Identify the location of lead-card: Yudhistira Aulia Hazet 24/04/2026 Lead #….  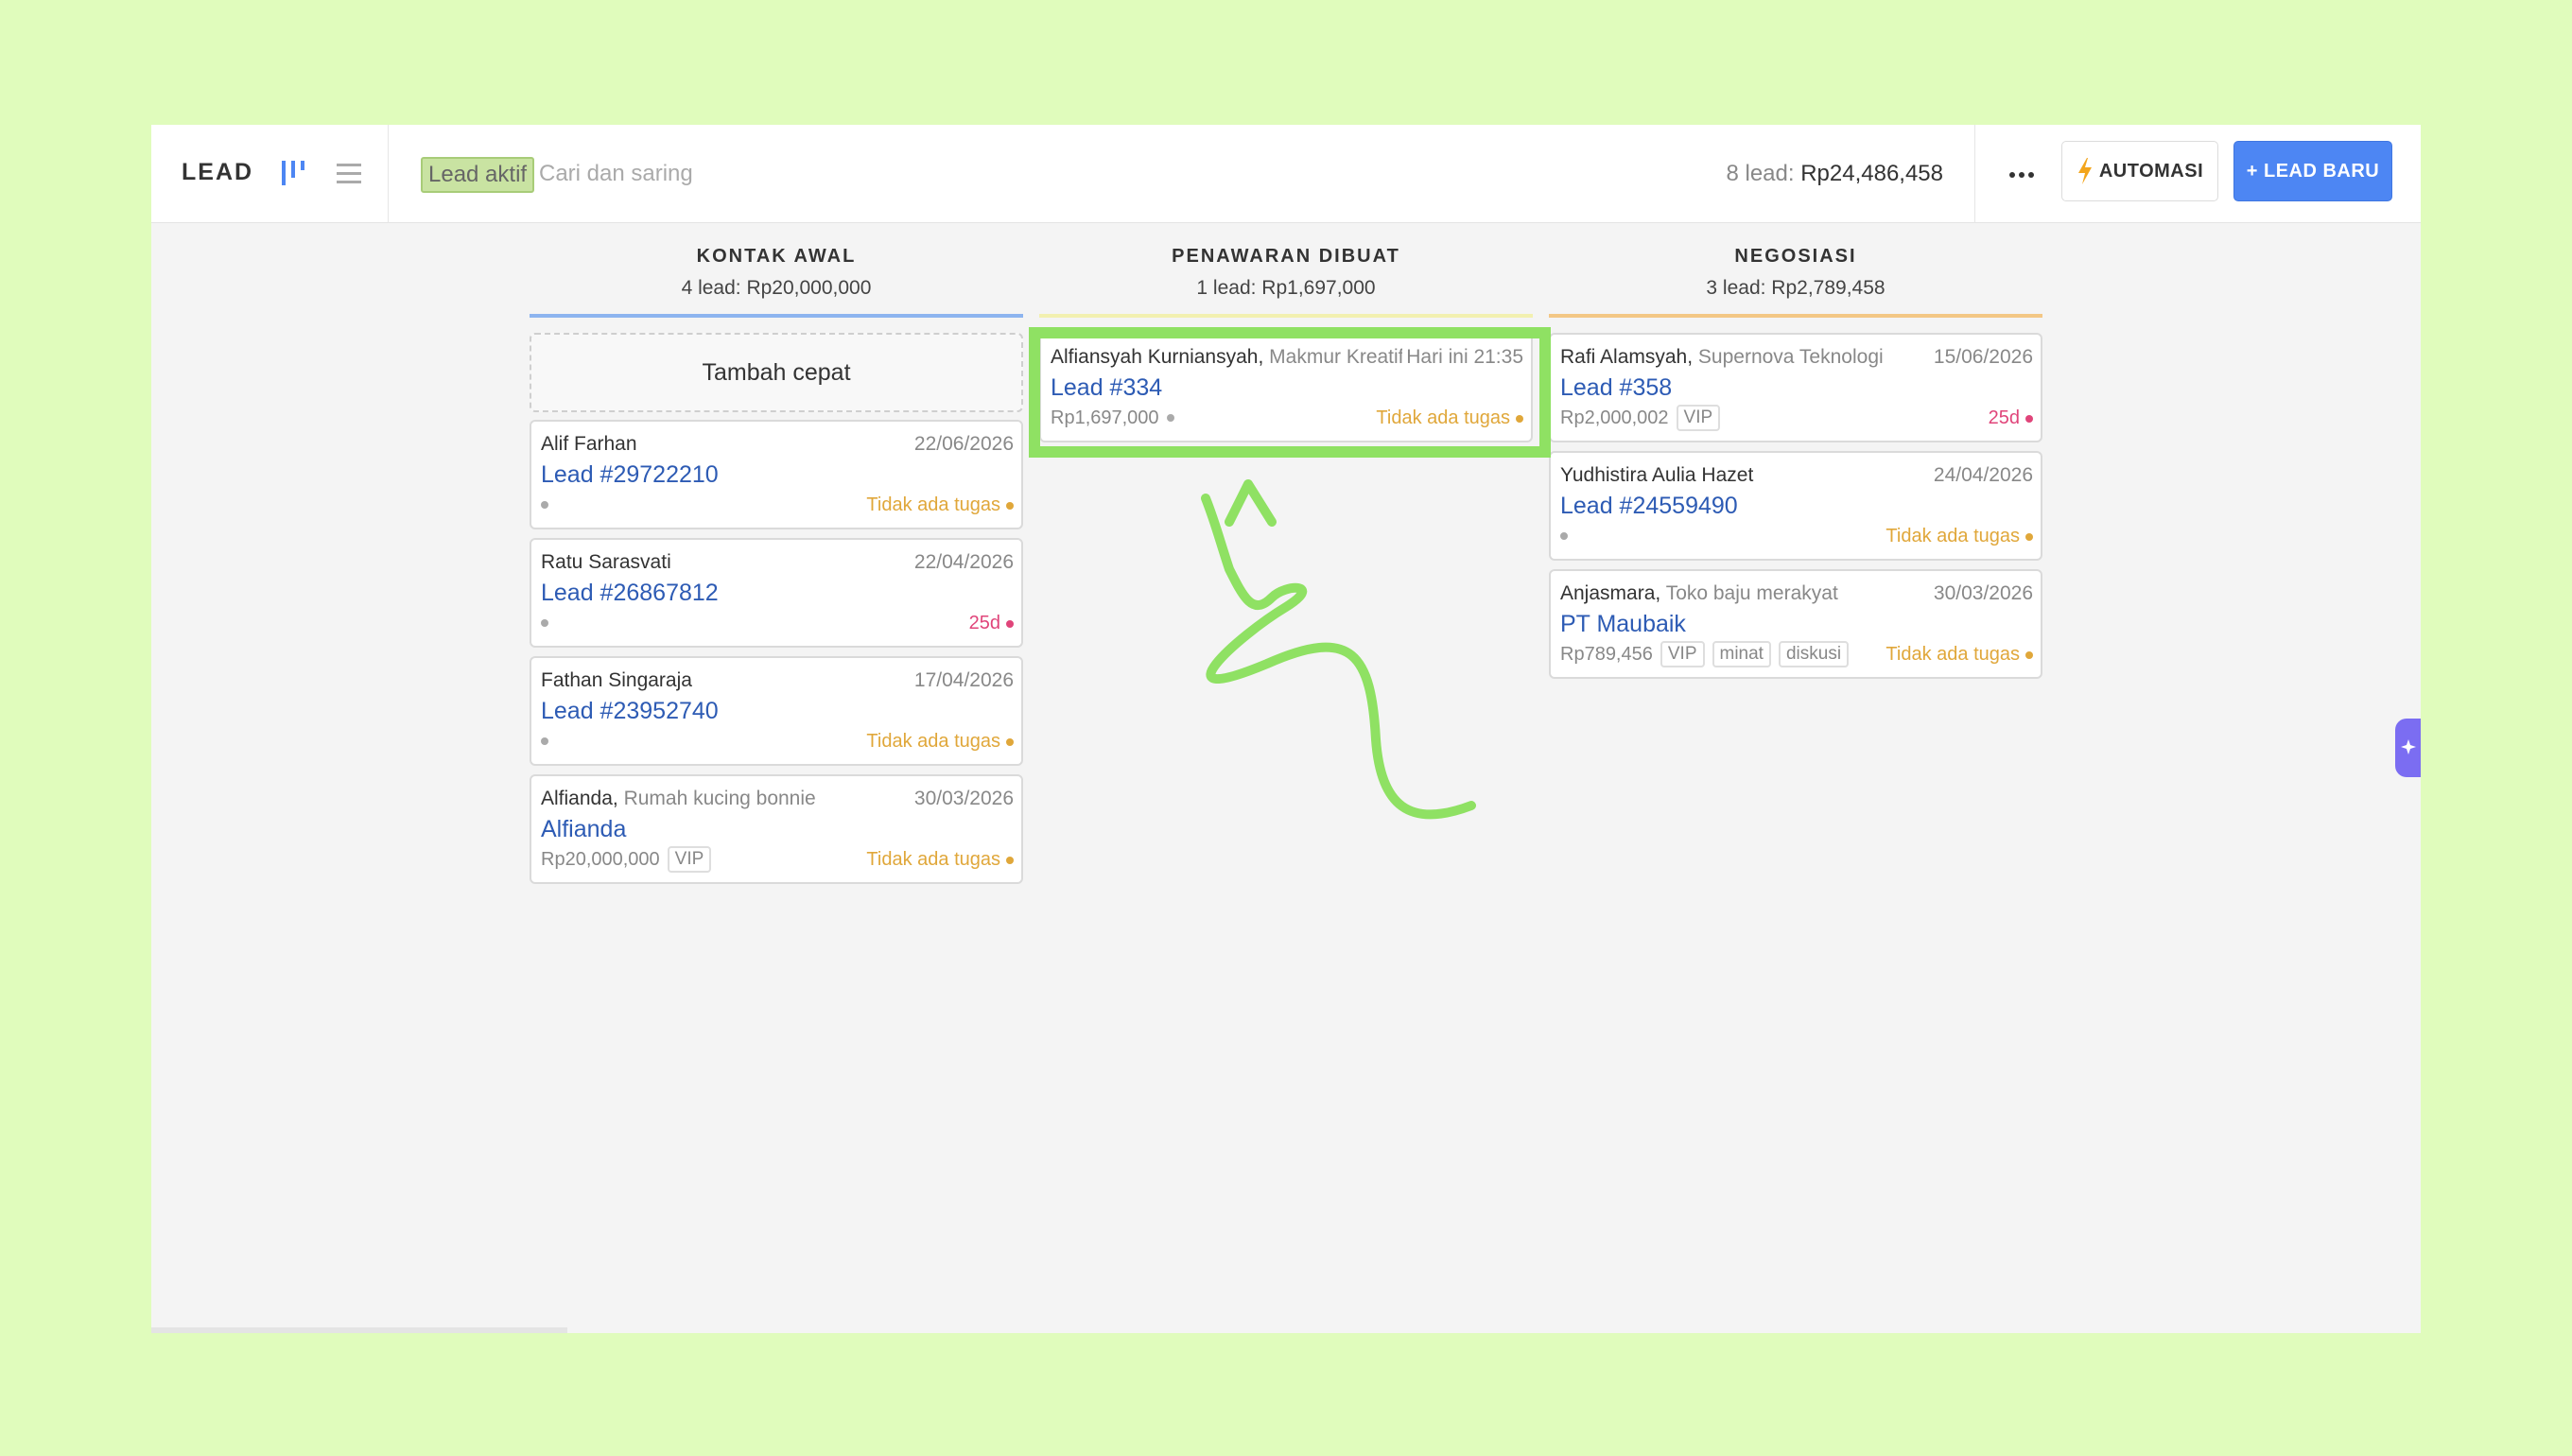
(1795, 506).